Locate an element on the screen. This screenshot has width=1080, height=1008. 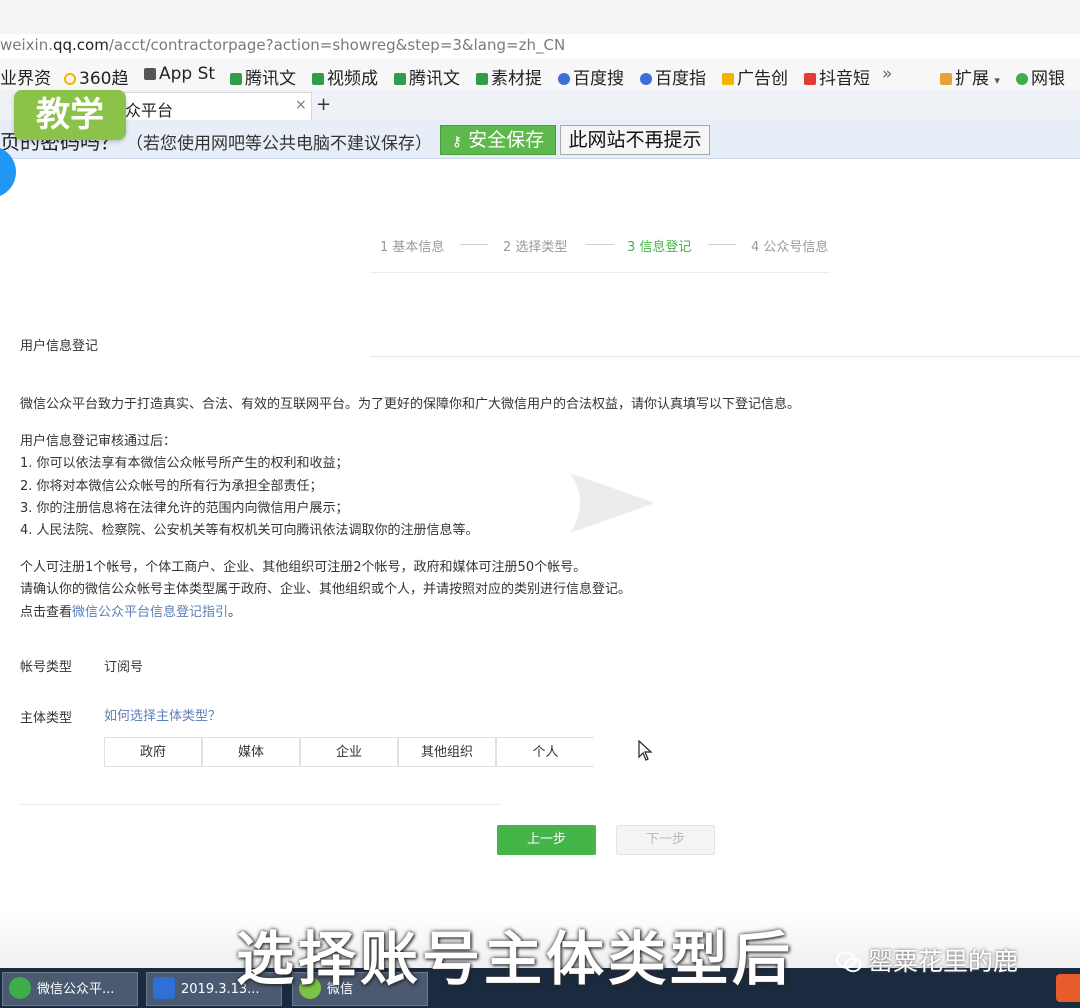
account-type-label: 帐号类型 is located at coordinates (46, 667).